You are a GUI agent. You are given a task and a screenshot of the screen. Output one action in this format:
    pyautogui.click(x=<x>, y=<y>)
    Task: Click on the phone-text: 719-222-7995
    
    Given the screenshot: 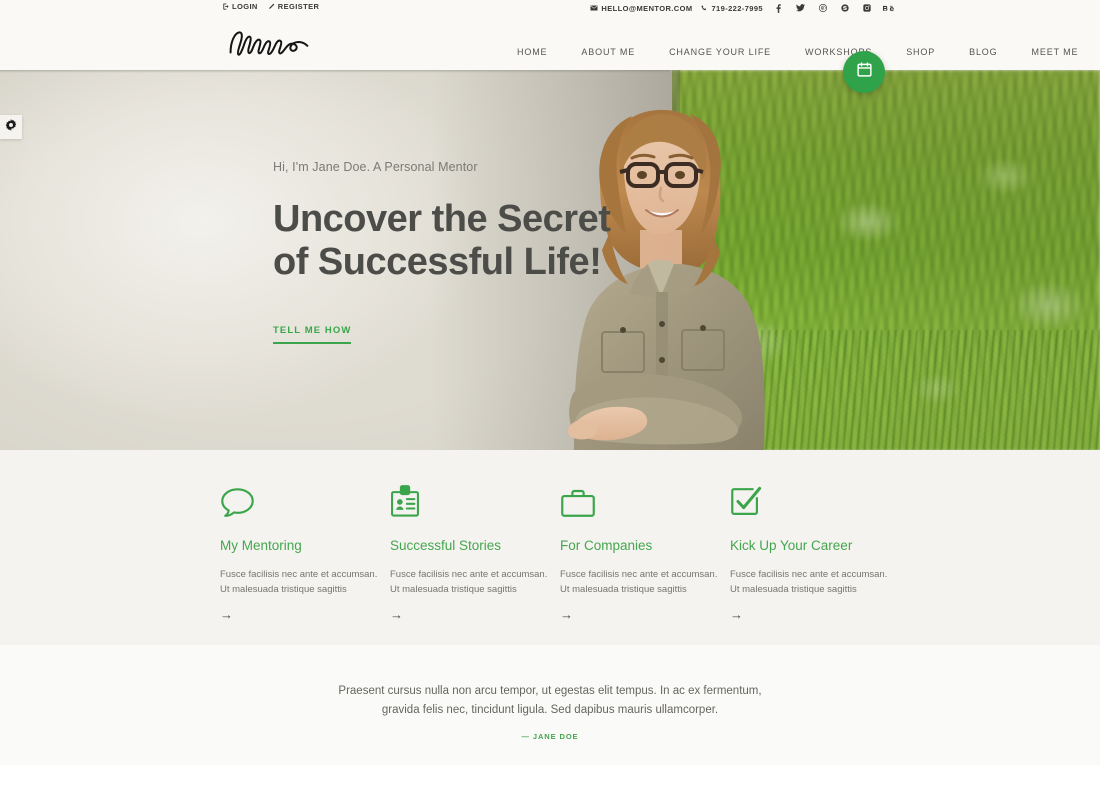 What is the action you would take?
    pyautogui.click(x=737, y=8)
    